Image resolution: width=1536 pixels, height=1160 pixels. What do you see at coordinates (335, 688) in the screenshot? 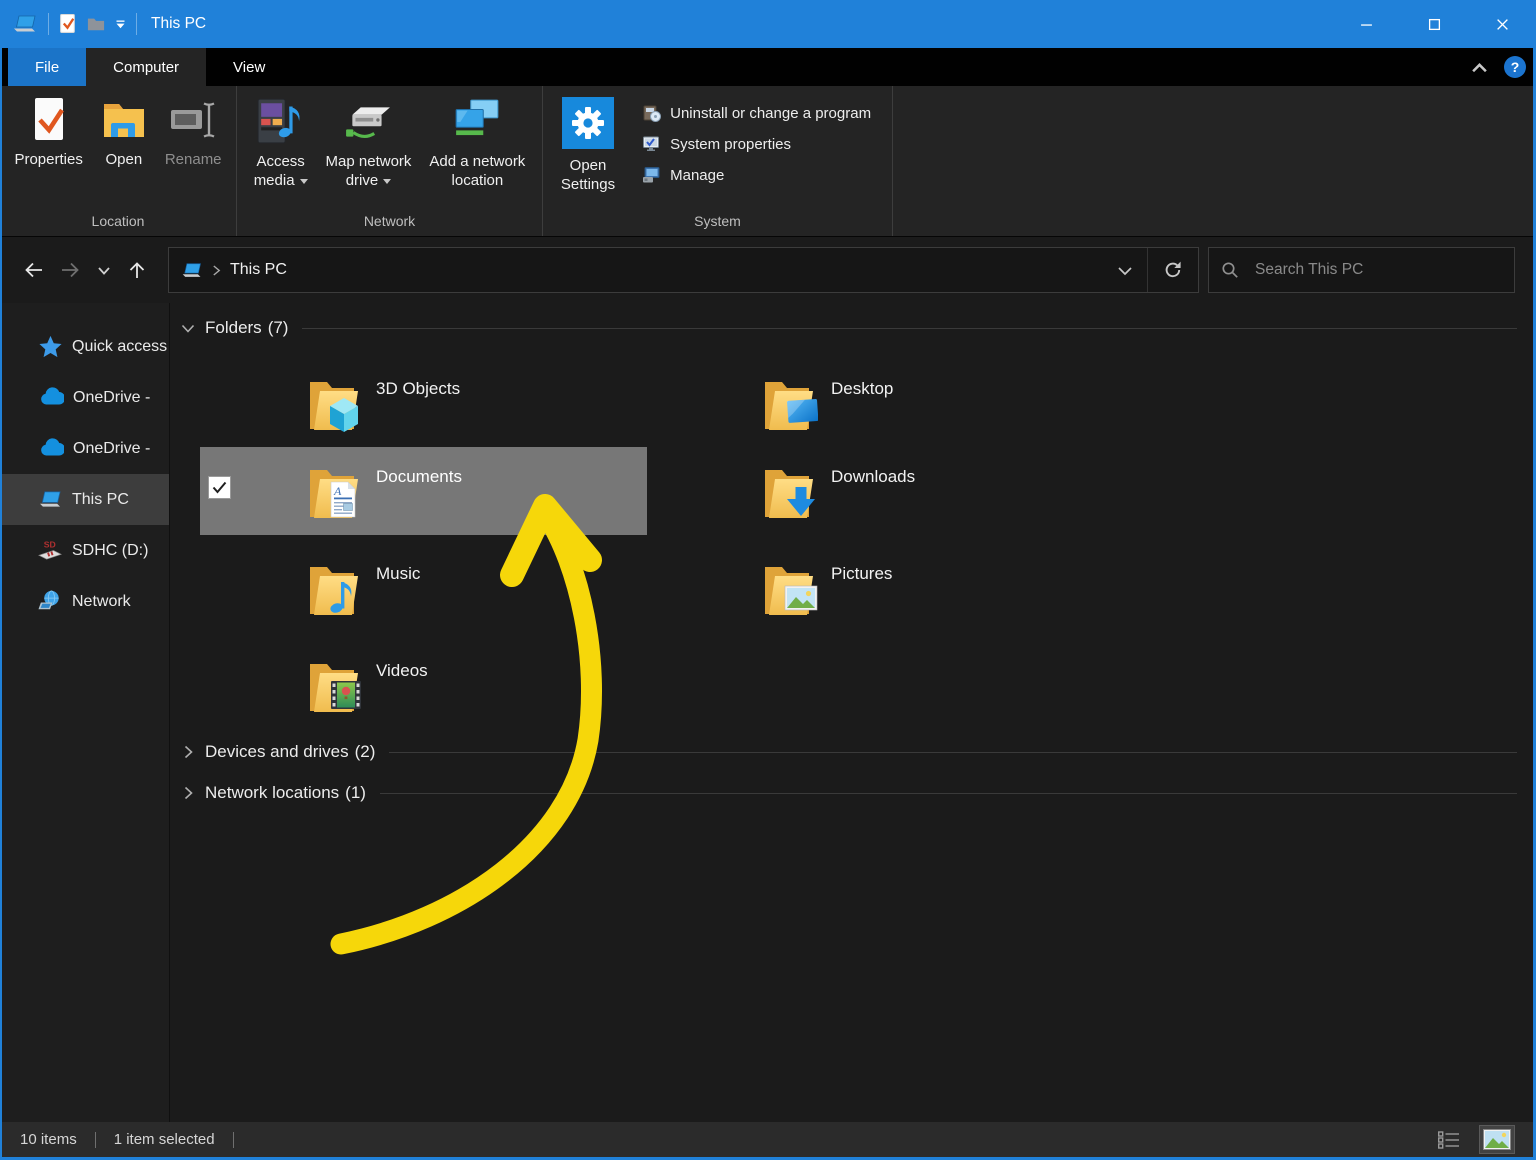
I see `folder-videos-icon` at bounding box center [335, 688].